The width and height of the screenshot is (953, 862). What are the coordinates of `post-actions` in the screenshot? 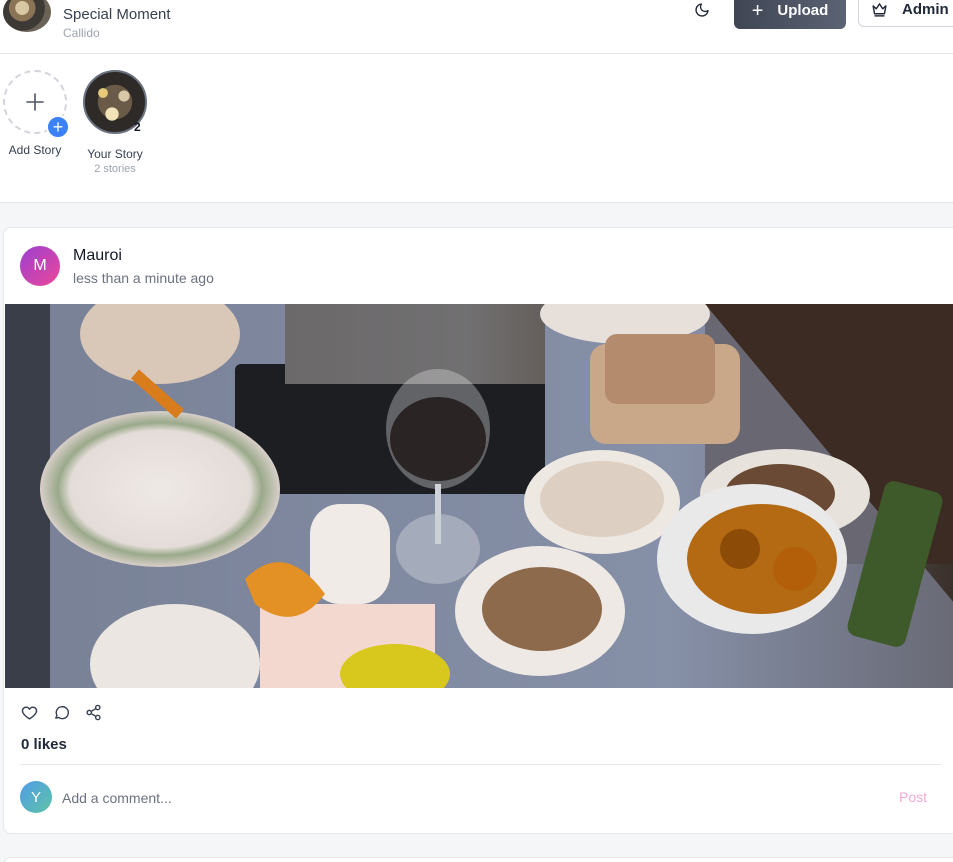 It's located at (61, 712).